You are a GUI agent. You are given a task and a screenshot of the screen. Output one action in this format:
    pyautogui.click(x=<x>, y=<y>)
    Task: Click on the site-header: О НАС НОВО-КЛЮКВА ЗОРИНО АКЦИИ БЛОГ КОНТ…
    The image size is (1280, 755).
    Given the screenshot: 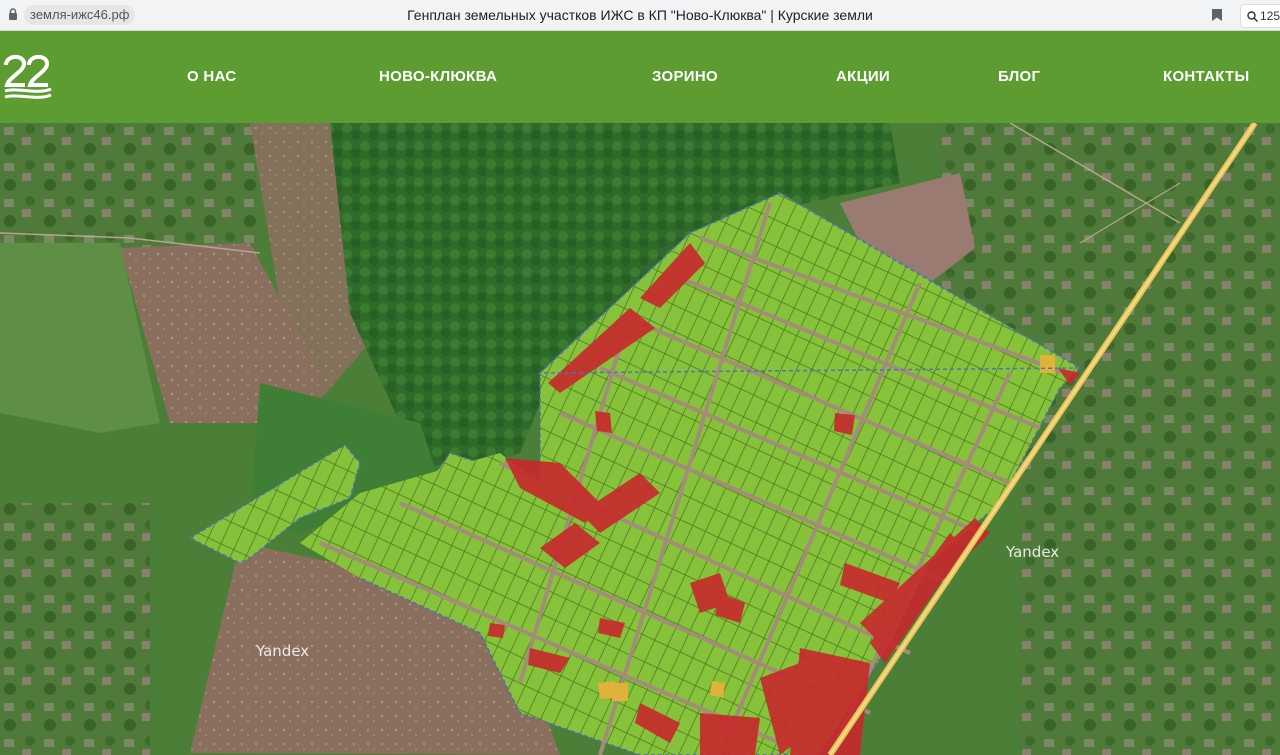 What is the action you would take?
    pyautogui.click(x=640, y=77)
    